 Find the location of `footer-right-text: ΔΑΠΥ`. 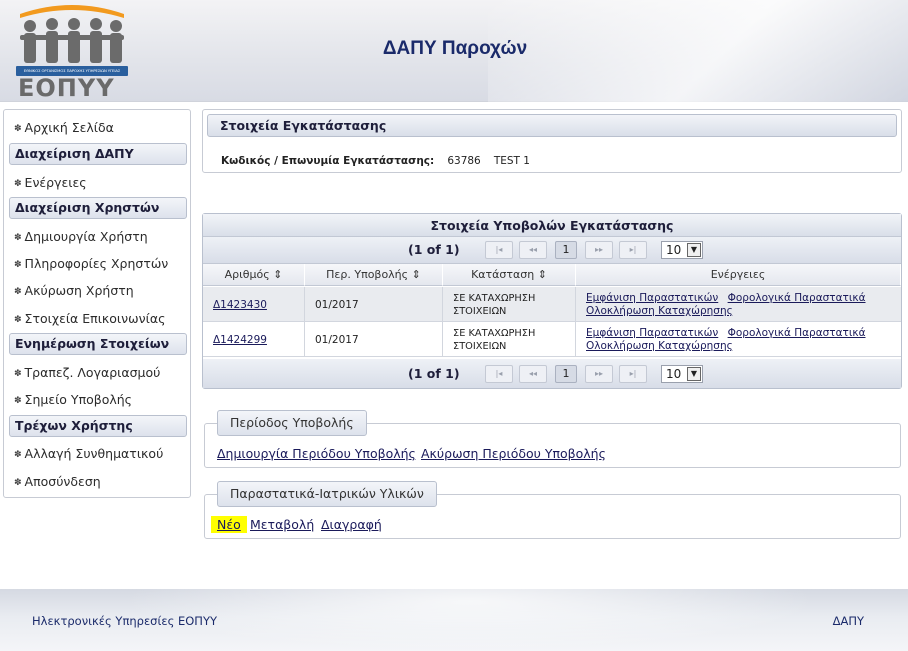

footer-right-text: ΔΑΠΥ is located at coordinates (848, 621).